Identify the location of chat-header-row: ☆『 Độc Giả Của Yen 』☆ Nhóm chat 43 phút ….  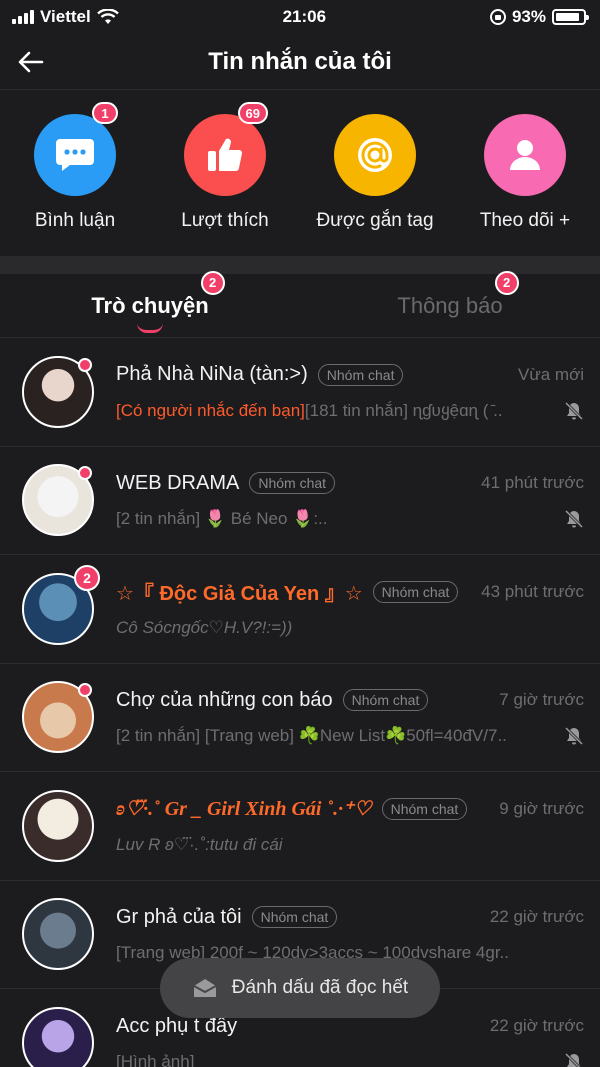
(350, 592).